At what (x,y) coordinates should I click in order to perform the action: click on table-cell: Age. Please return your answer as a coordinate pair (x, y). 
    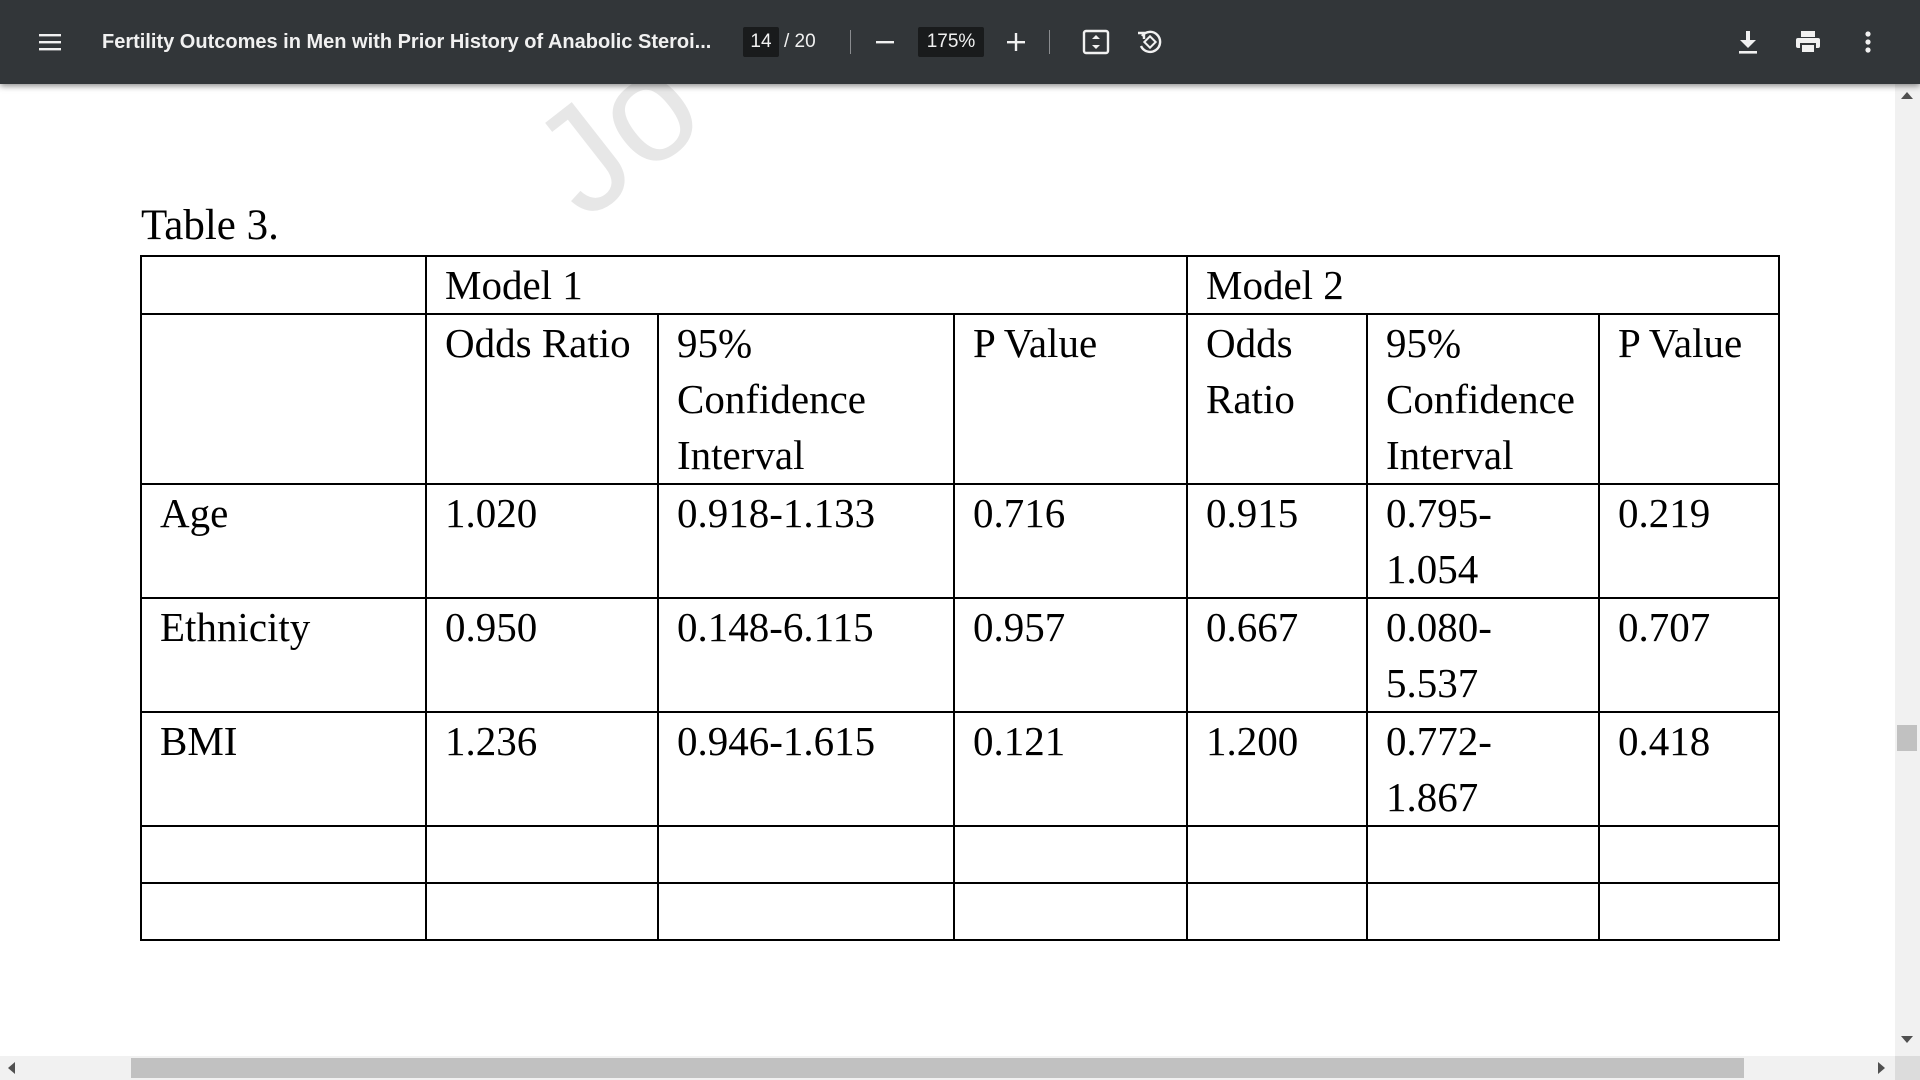
    Looking at the image, I should click on (283, 541).